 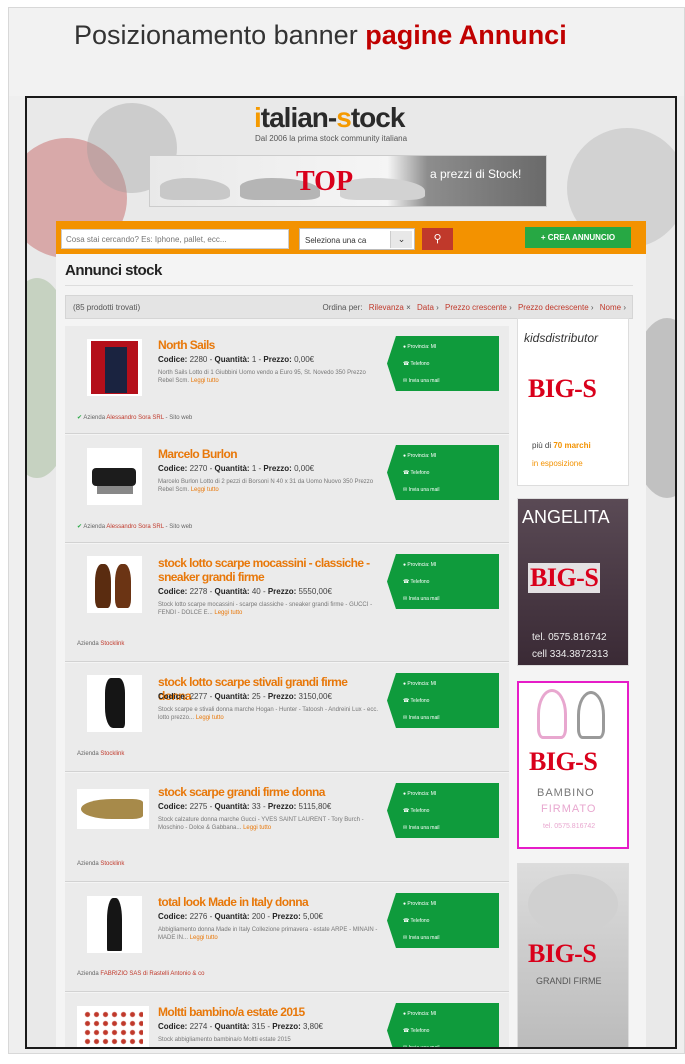 What do you see at coordinates (344, 117) in the screenshot?
I see `logo-letter-s: s` at bounding box center [344, 117].